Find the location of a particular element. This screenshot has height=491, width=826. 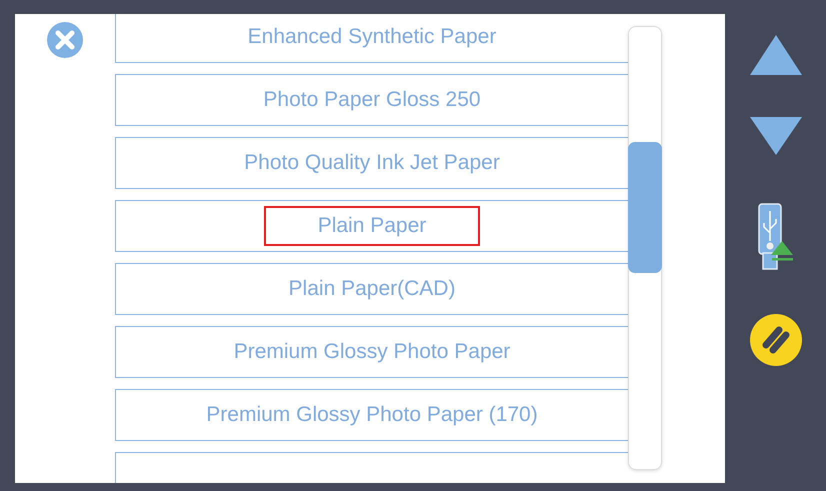

paper-type-item: Photo Quality Ink Jet Paper is located at coordinates (371, 163).